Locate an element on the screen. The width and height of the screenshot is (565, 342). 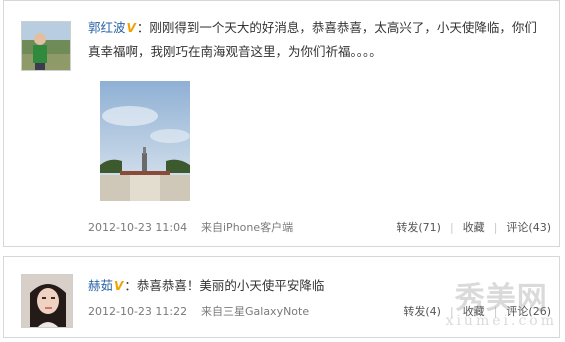
comment-button: 评论(43) is located at coordinates (528, 227).